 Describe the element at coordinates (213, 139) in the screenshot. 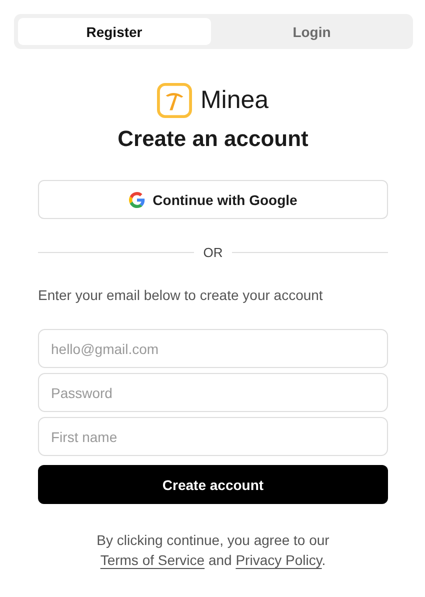

I see `page-heading: Create an account` at that location.